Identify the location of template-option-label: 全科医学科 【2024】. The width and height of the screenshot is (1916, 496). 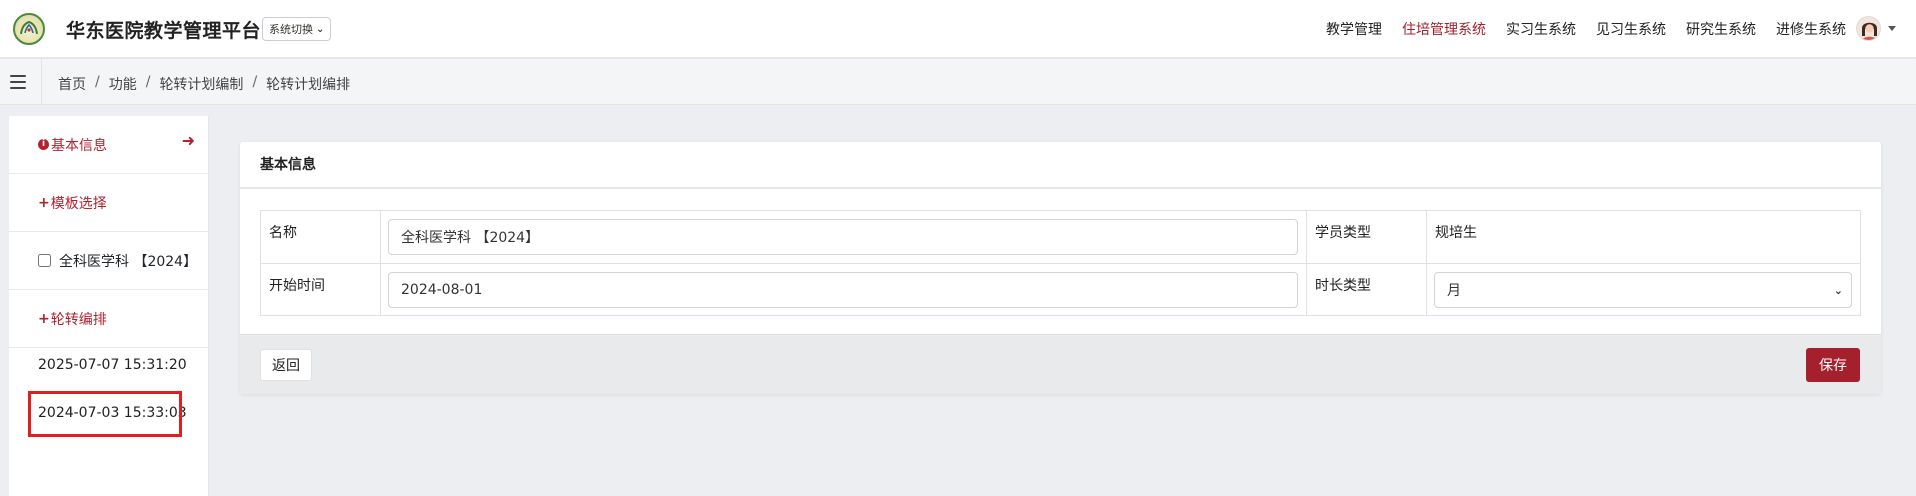
(128, 261).